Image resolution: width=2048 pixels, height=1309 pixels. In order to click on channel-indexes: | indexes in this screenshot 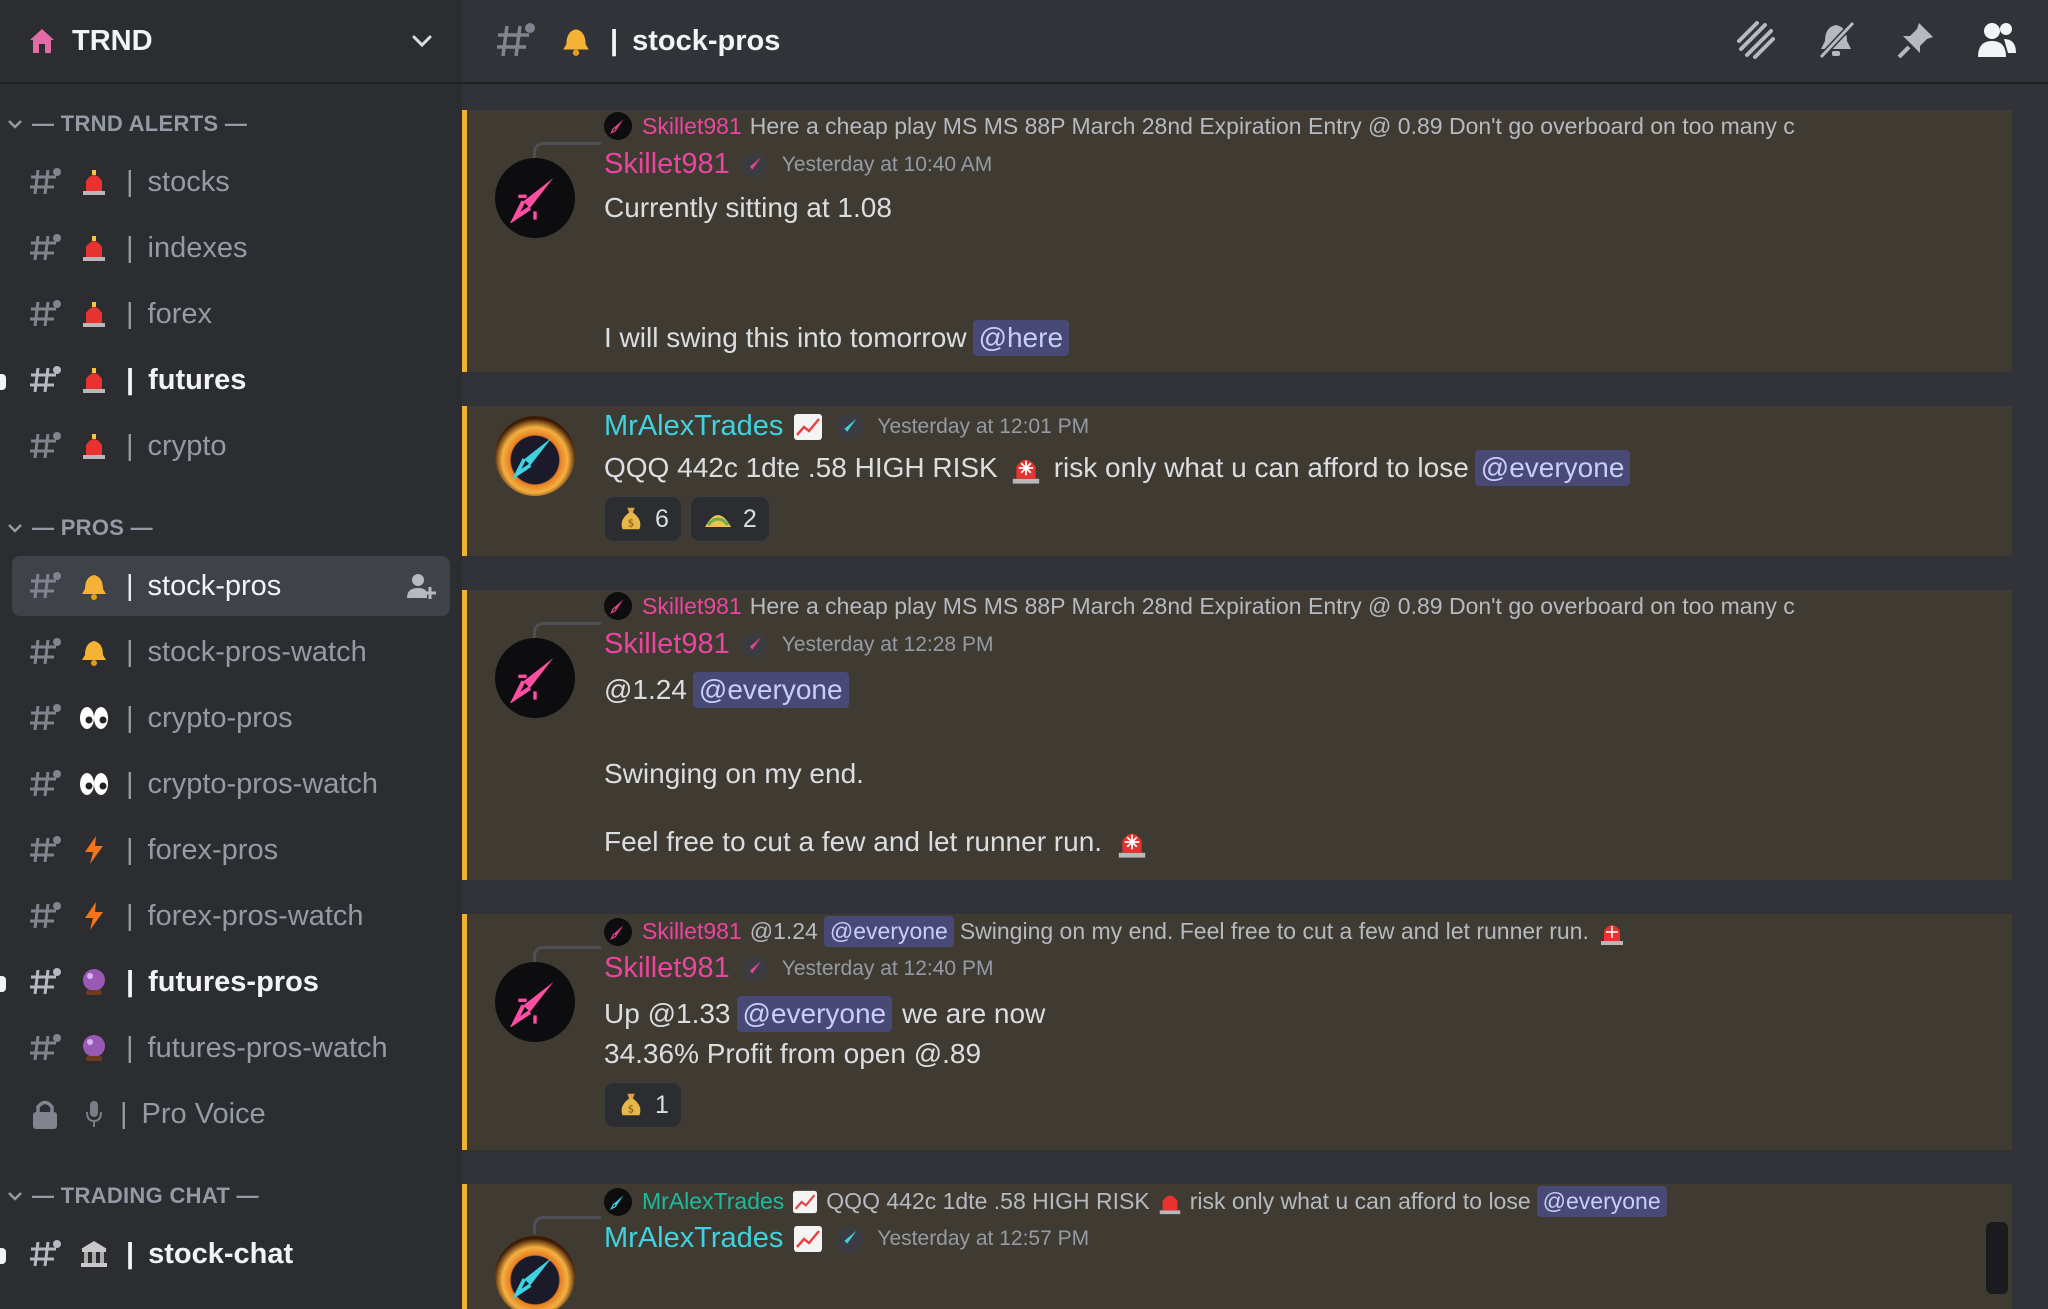, I will do `click(231, 248)`.